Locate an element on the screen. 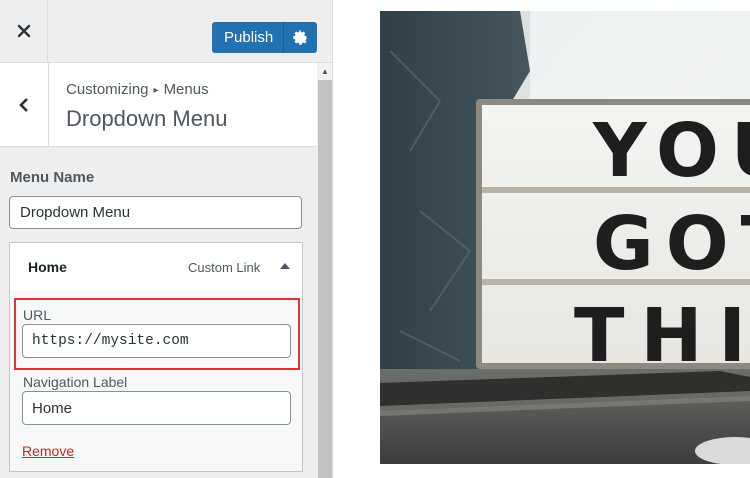  breadcrumb-current: Menus is located at coordinates (186, 89).